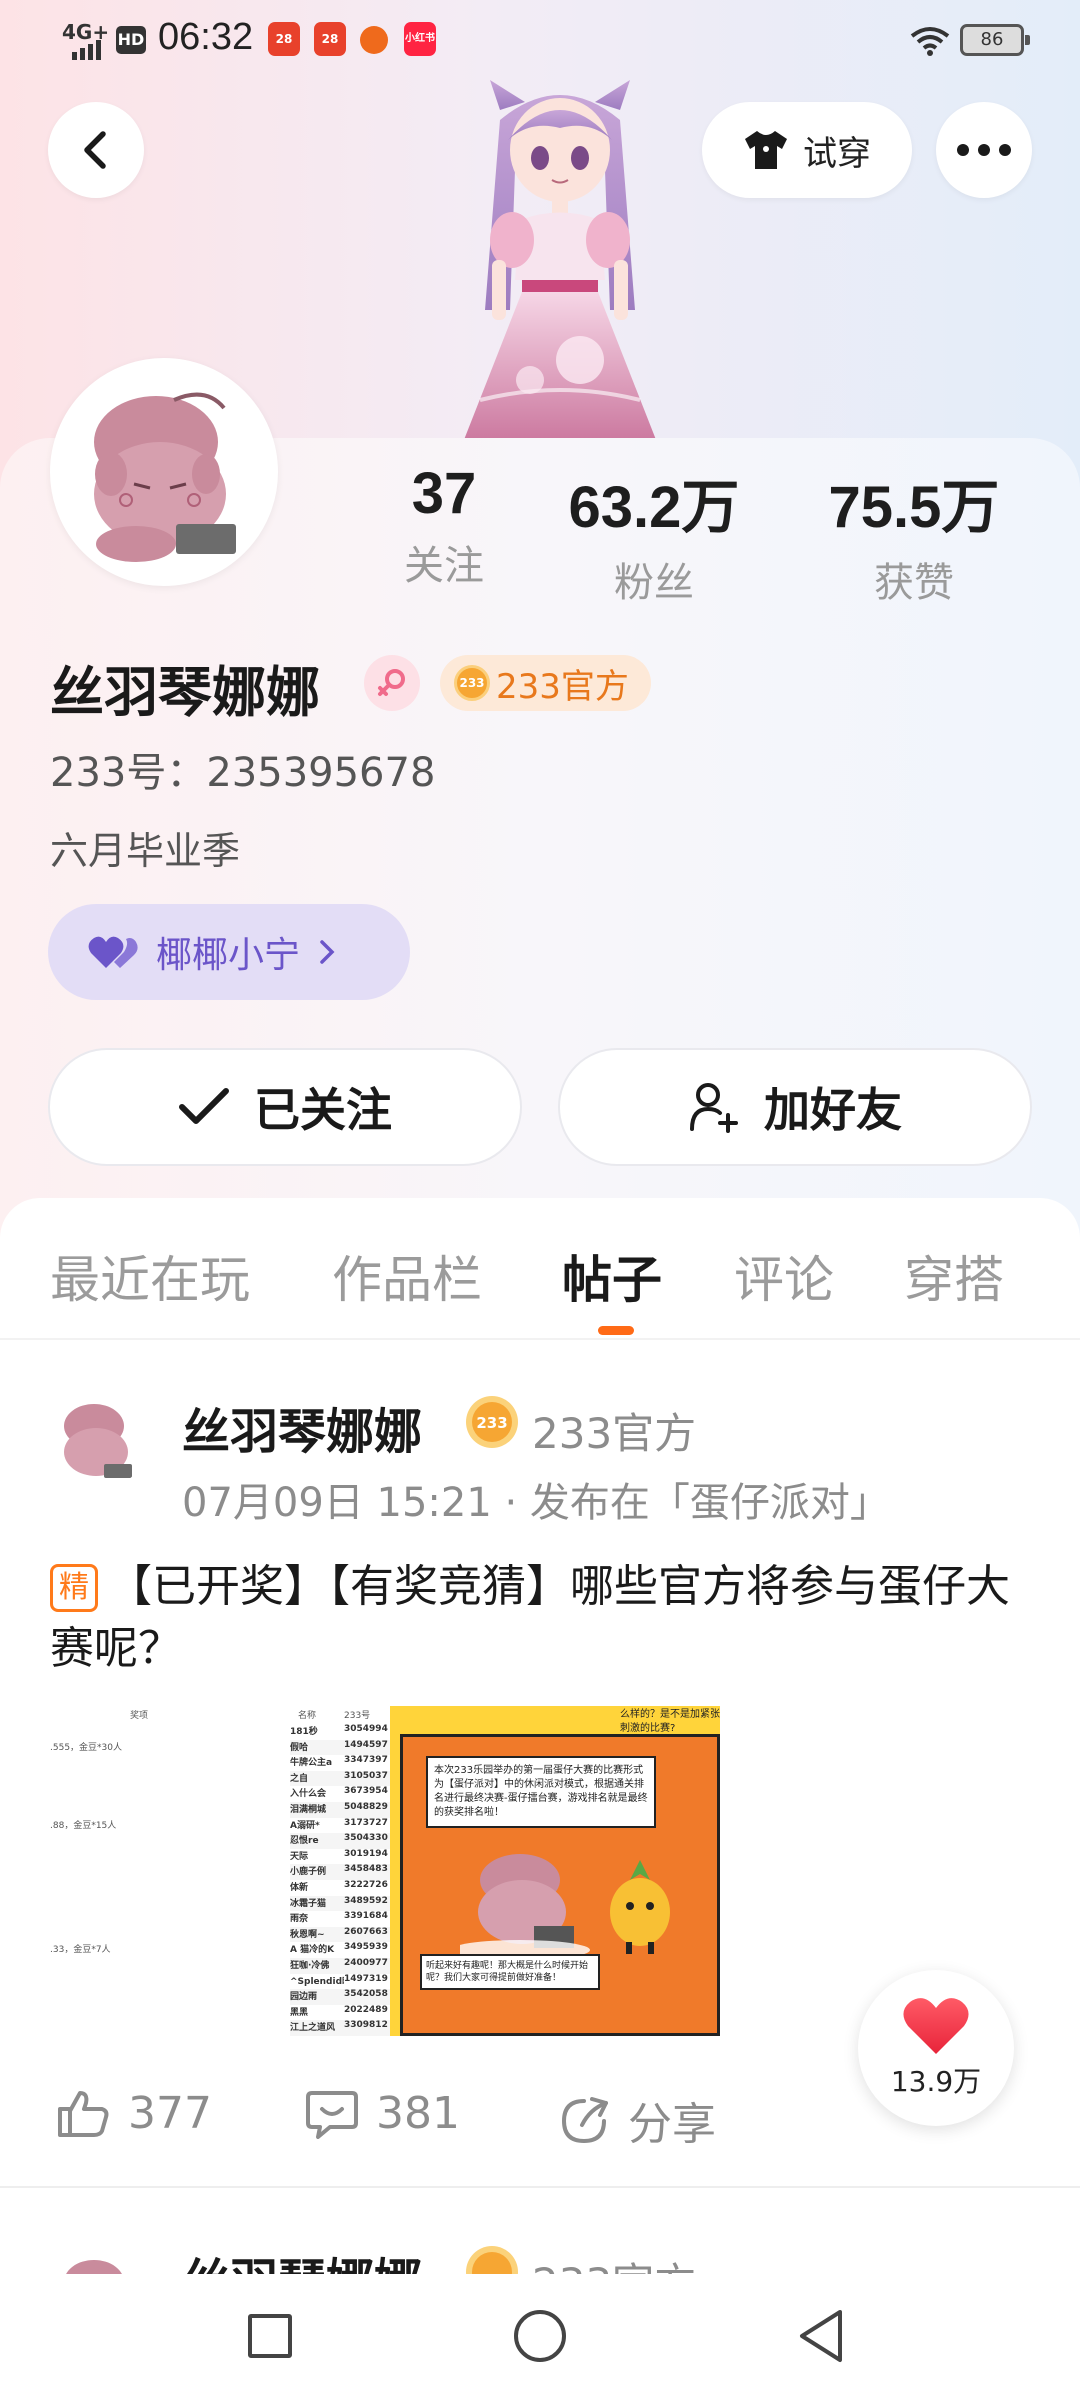 The image size is (1080, 2400). I want to click on fans-count: 63.2万, so click(654, 507).